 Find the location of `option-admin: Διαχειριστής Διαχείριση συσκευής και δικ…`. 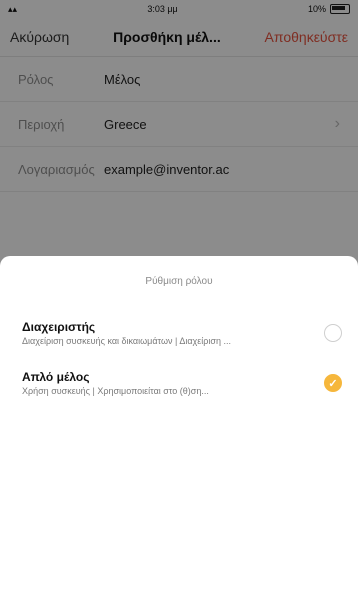

option-admin: Διαχειριστής Διαχείριση συσκευής και δικ… is located at coordinates (179, 333).